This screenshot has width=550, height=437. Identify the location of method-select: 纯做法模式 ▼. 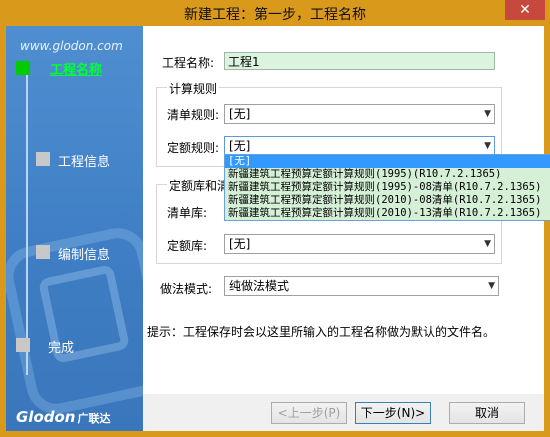
(361, 286).